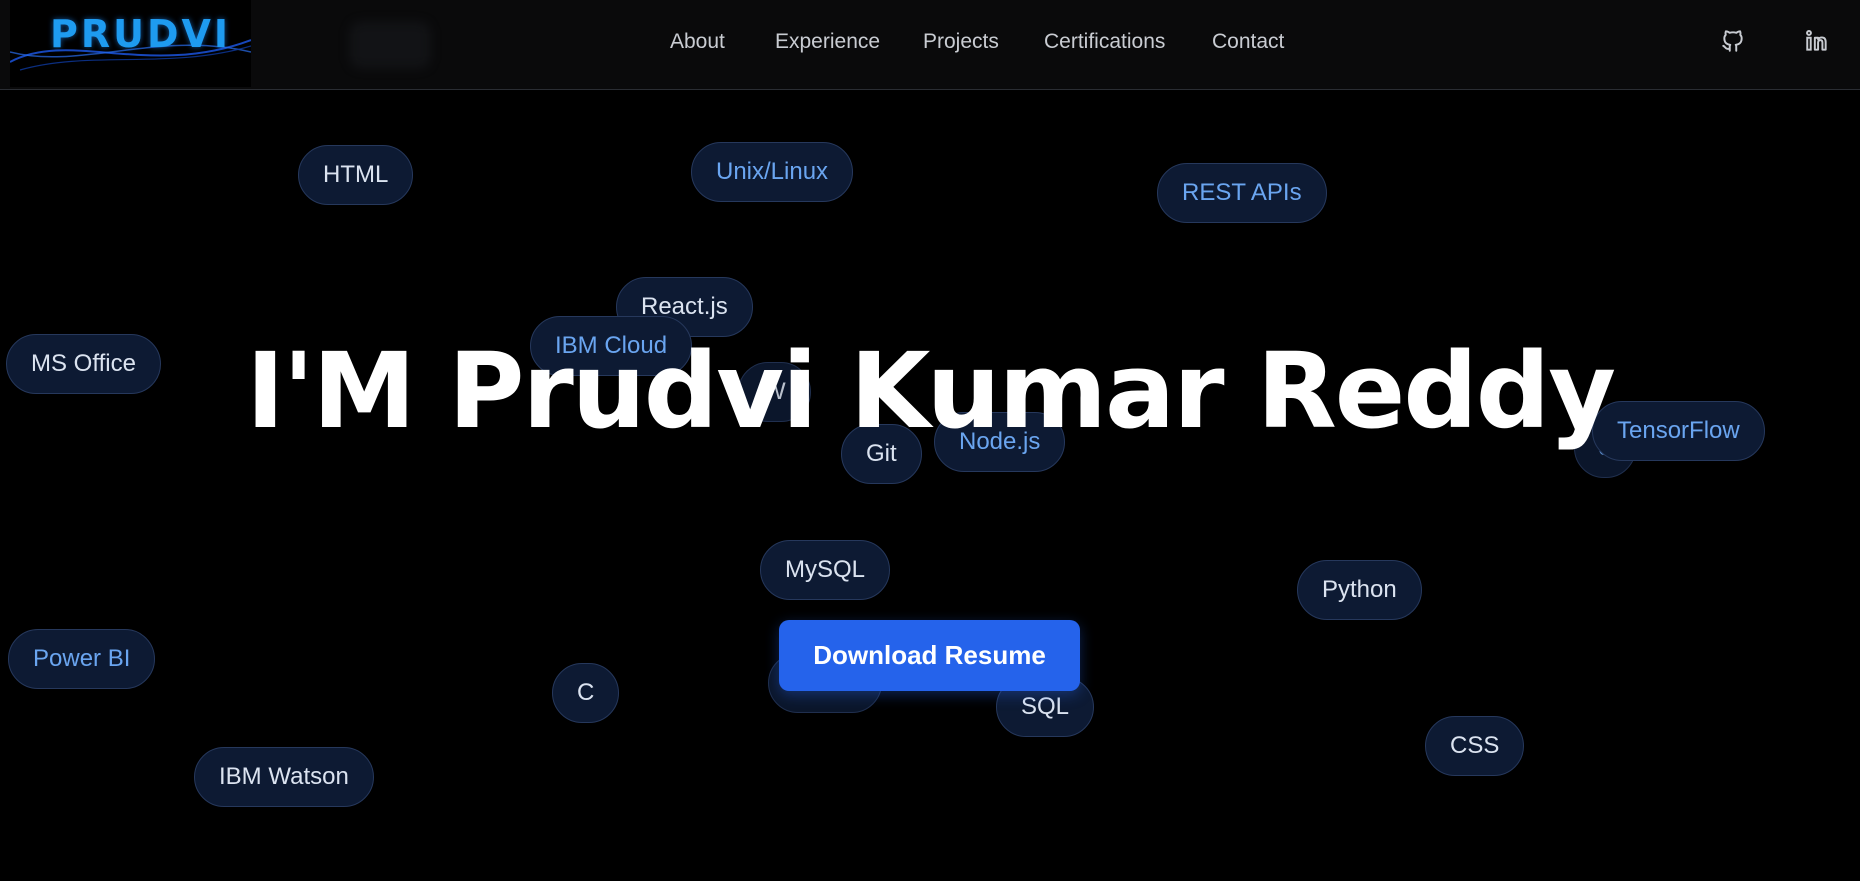 The width and height of the screenshot is (1860, 881). What do you see at coordinates (697, 42) in the screenshot?
I see `nav-about: About` at bounding box center [697, 42].